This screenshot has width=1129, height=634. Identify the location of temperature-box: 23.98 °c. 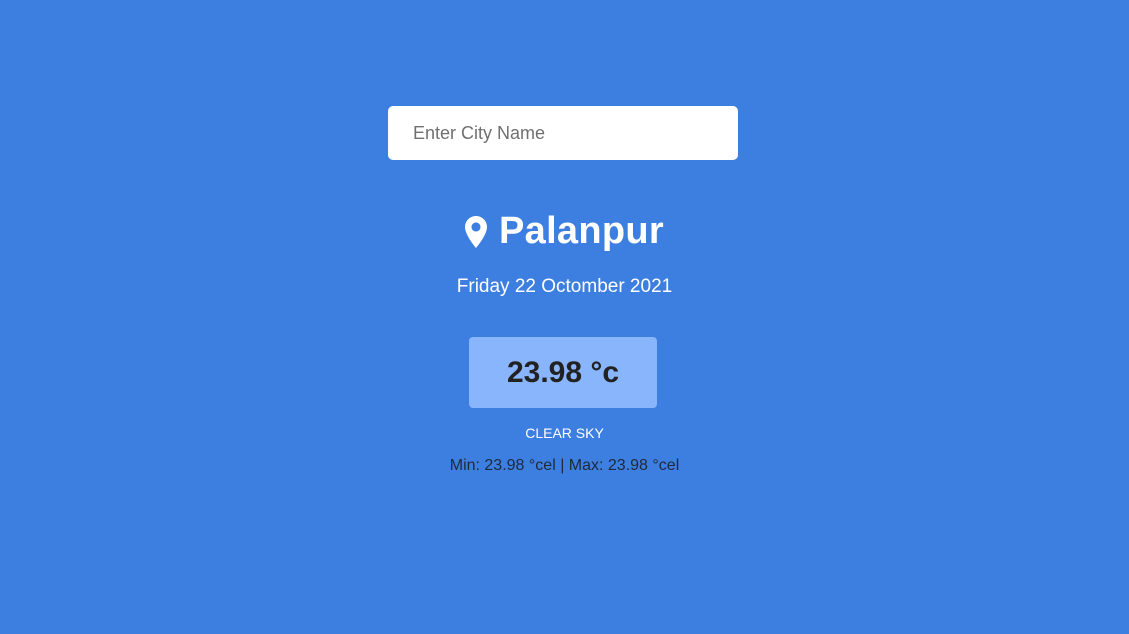
(563, 372).